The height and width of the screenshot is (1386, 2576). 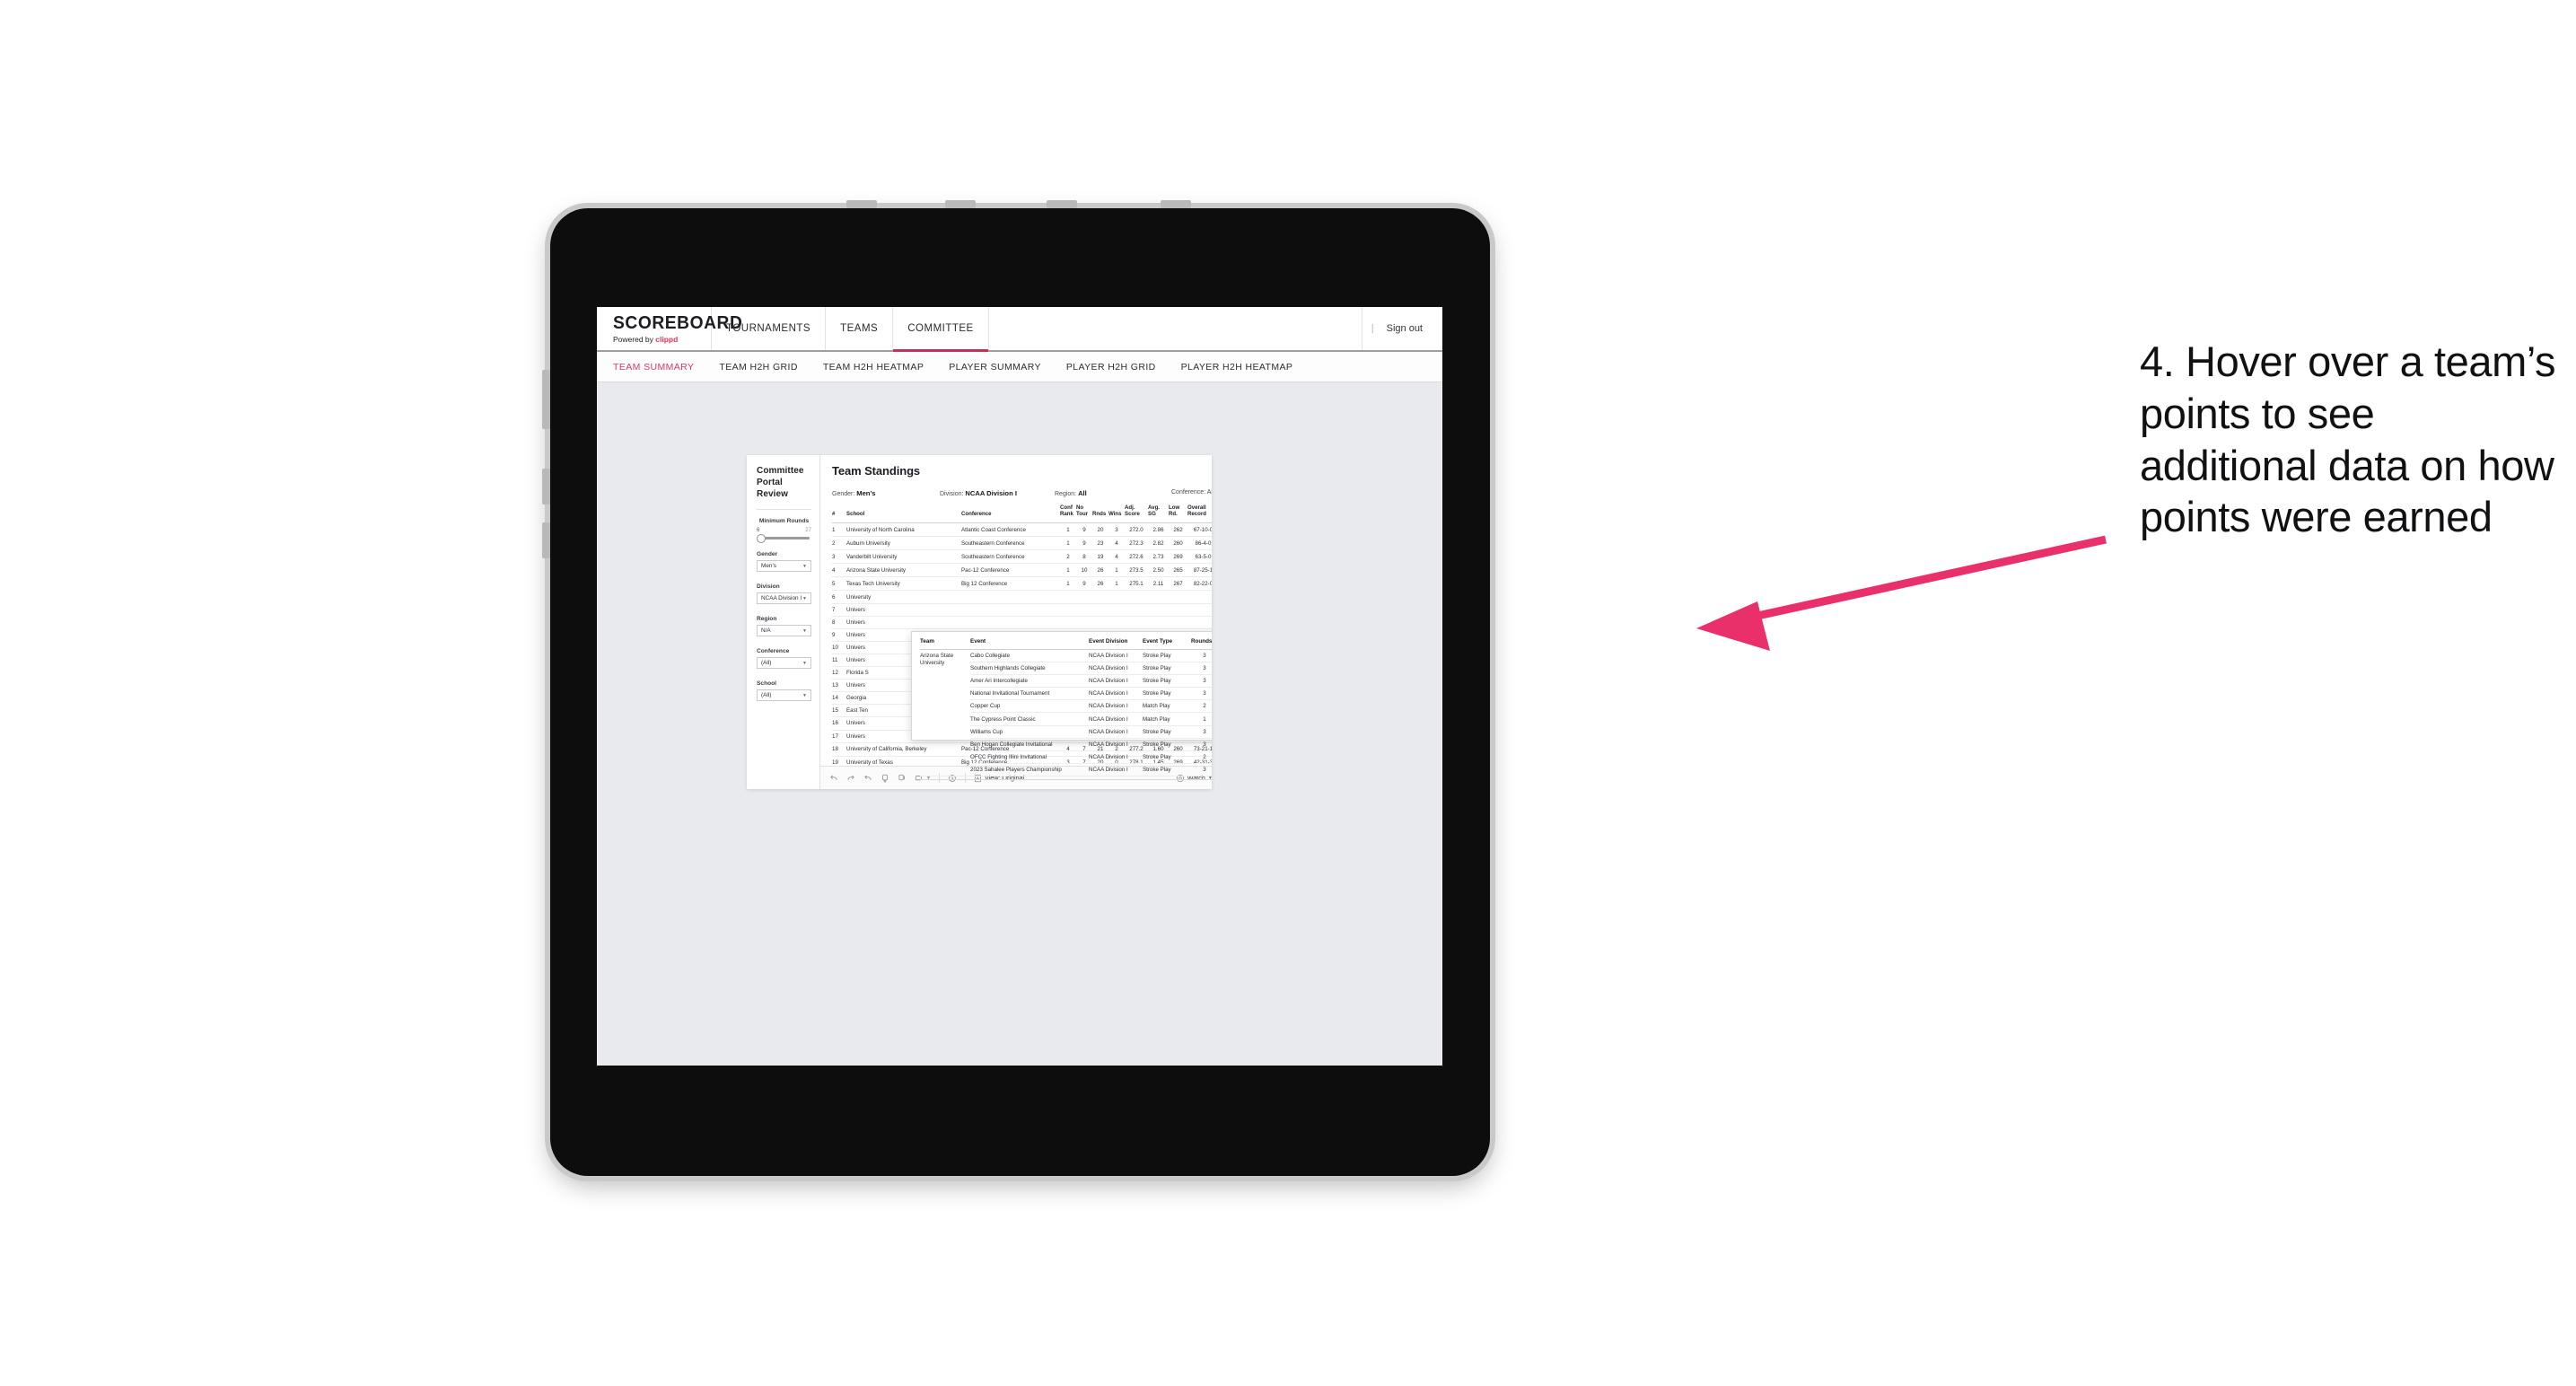 What do you see at coordinates (945, 644) in the screenshot?
I see `tooltip-col-team: Team` at bounding box center [945, 644].